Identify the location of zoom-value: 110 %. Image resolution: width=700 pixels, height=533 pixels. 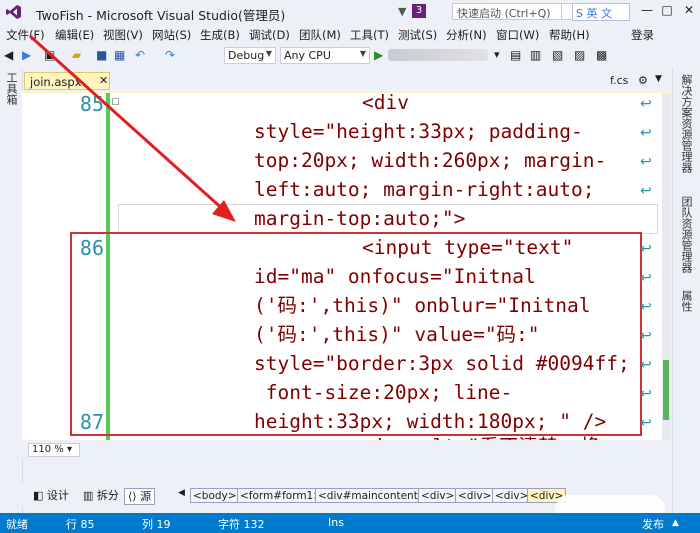
(48, 449).